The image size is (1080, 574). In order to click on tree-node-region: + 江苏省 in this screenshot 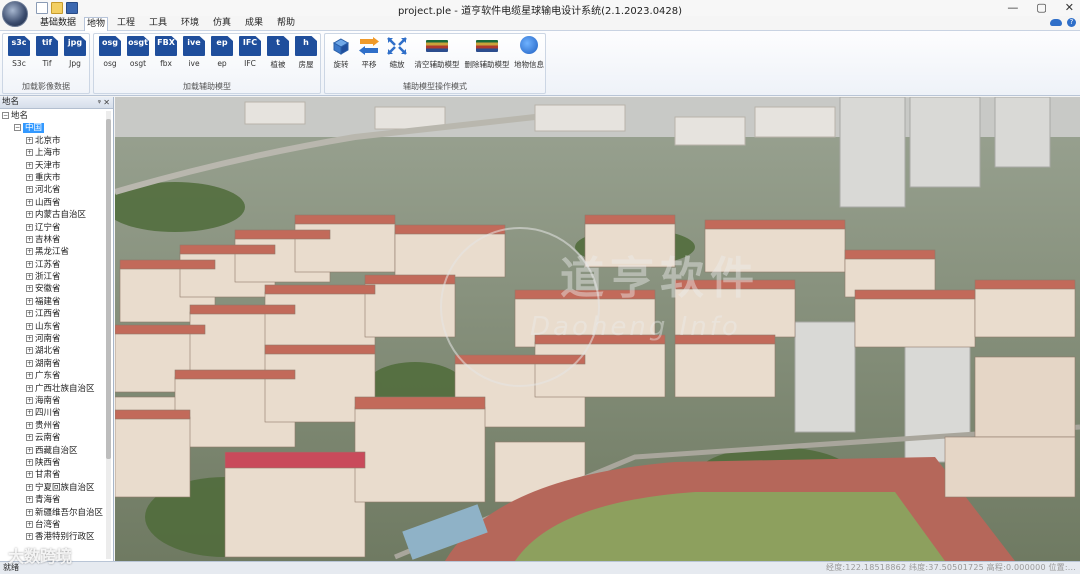, I will do `click(53, 265)`.